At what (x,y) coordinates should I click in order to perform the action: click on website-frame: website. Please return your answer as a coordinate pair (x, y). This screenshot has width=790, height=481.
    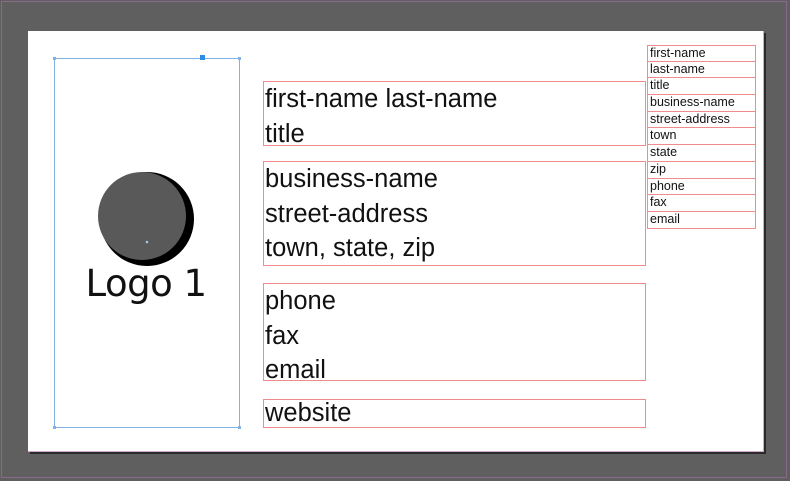
    Looking at the image, I should click on (454, 413).